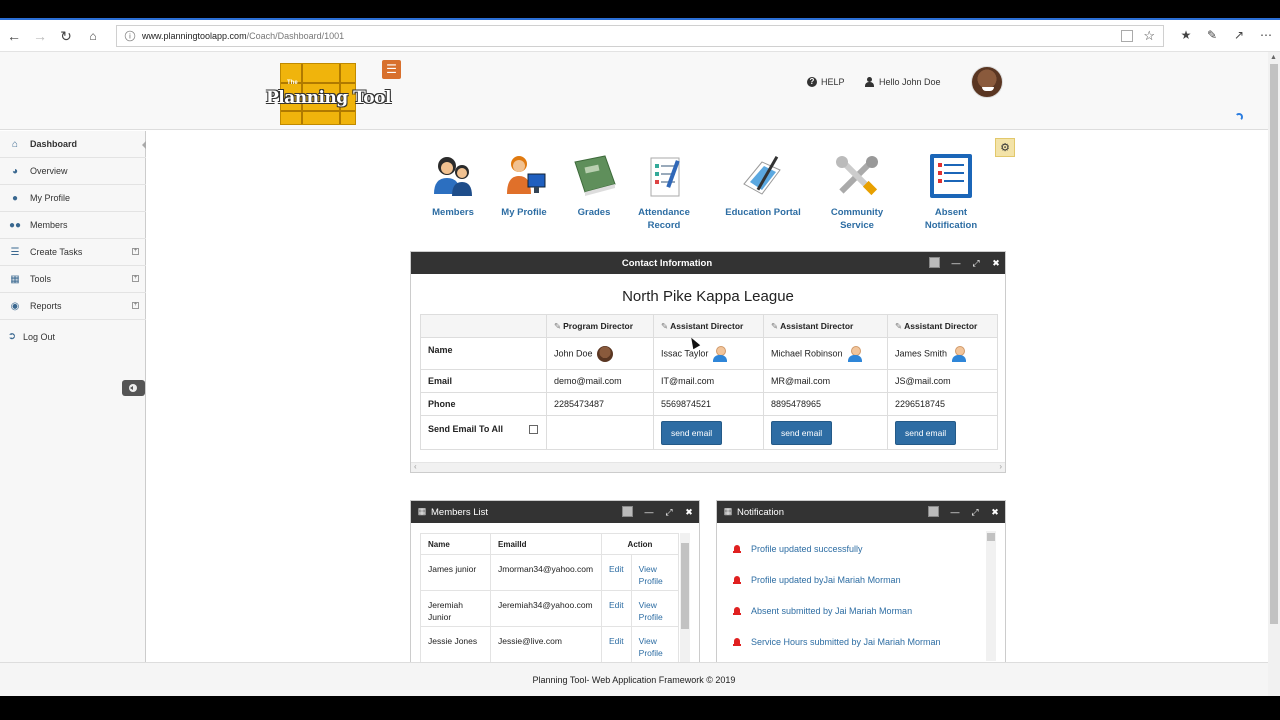  I want to click on quick-link-members: Members, so click(453, 186).